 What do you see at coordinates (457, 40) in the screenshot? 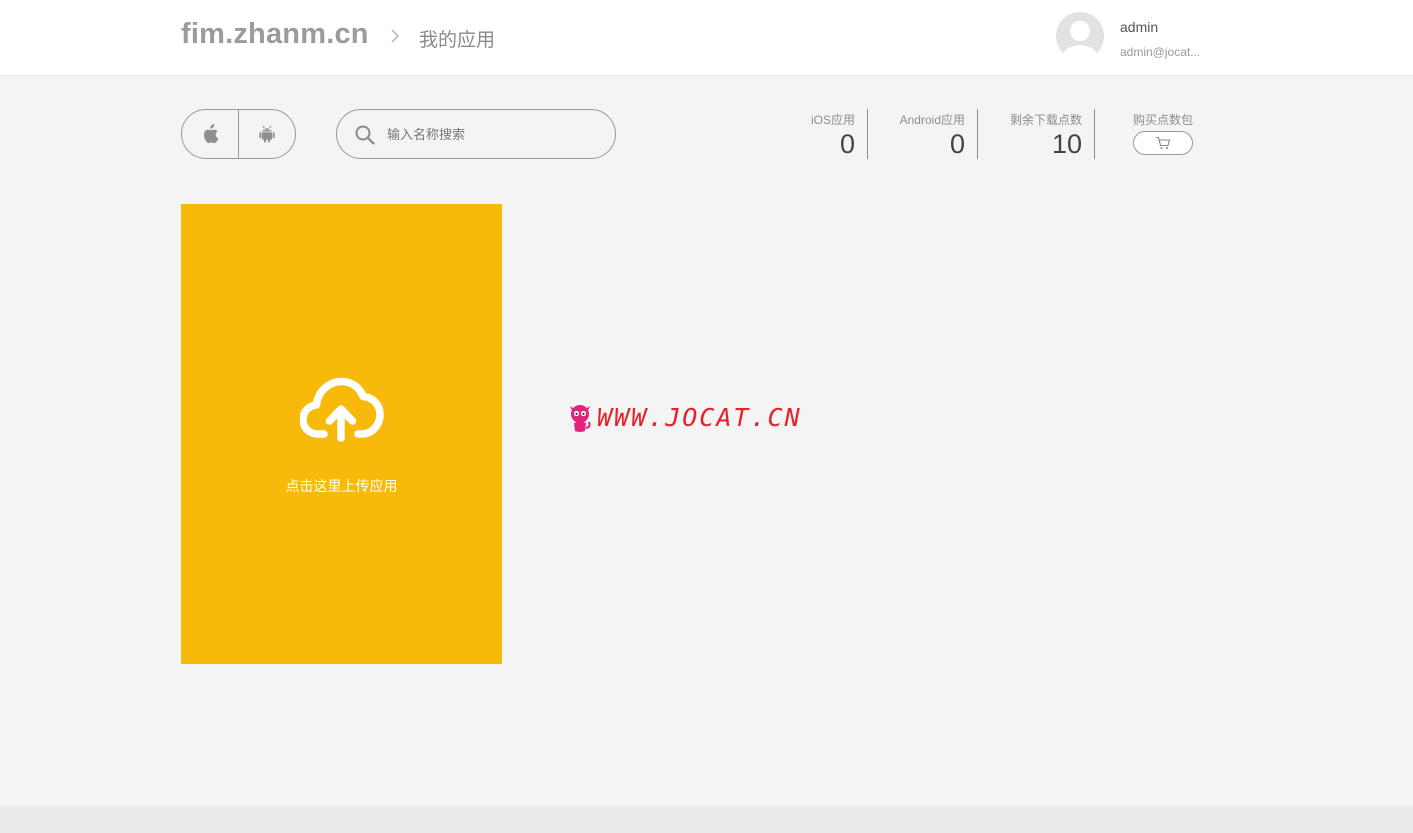
I see `breadcrumb-current: 我的应用` at bounding box center [457, 40].